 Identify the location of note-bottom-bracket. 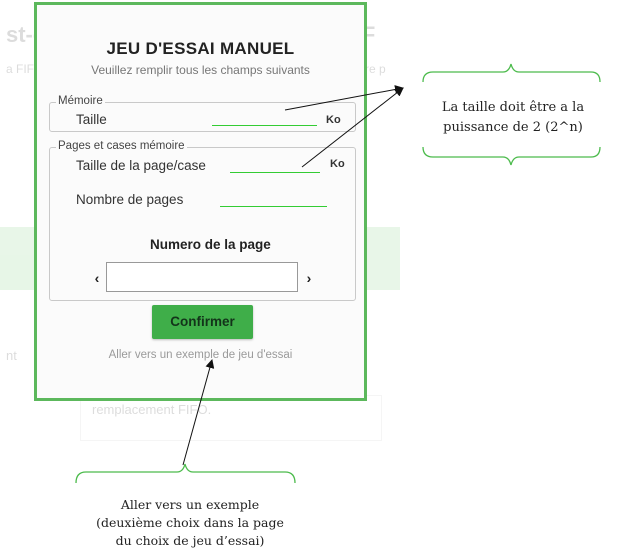
(511, 156).